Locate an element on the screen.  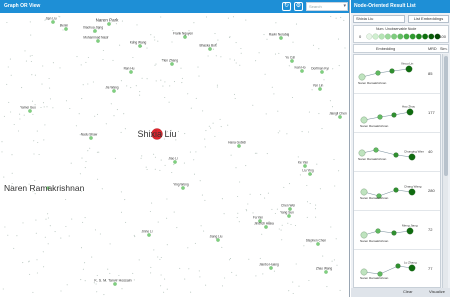
graph-node: Hana Gobidi is located at coordinates (237, 144).